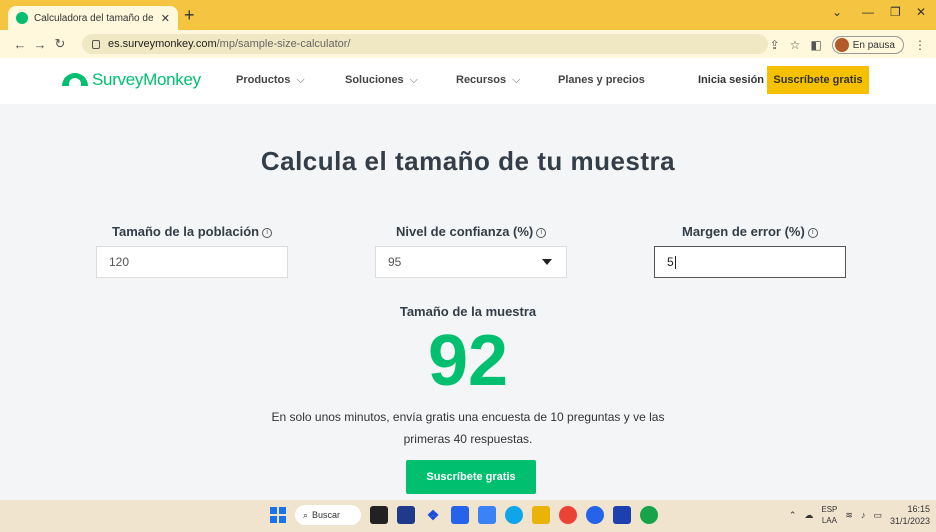 This screenshot has width=936, height=532. What do you see at coordinates (433, 515) in the screenshot?
I see `dropbox-icon: ❖` at bounding box center [433, 515].